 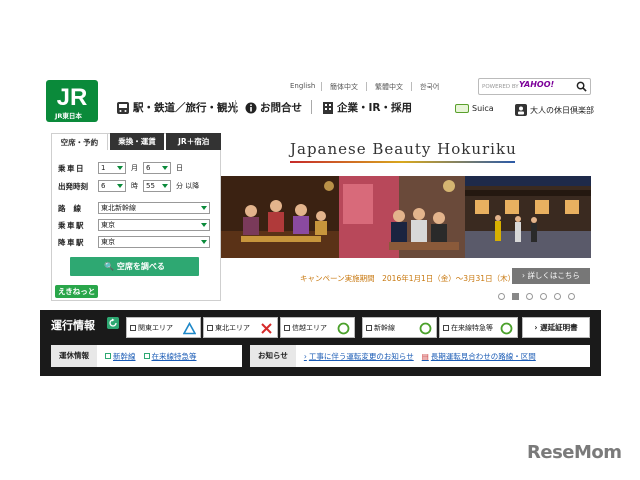 I want to click on lang-traditional-chinese: 繁體中文, so click(x=389, y=87).